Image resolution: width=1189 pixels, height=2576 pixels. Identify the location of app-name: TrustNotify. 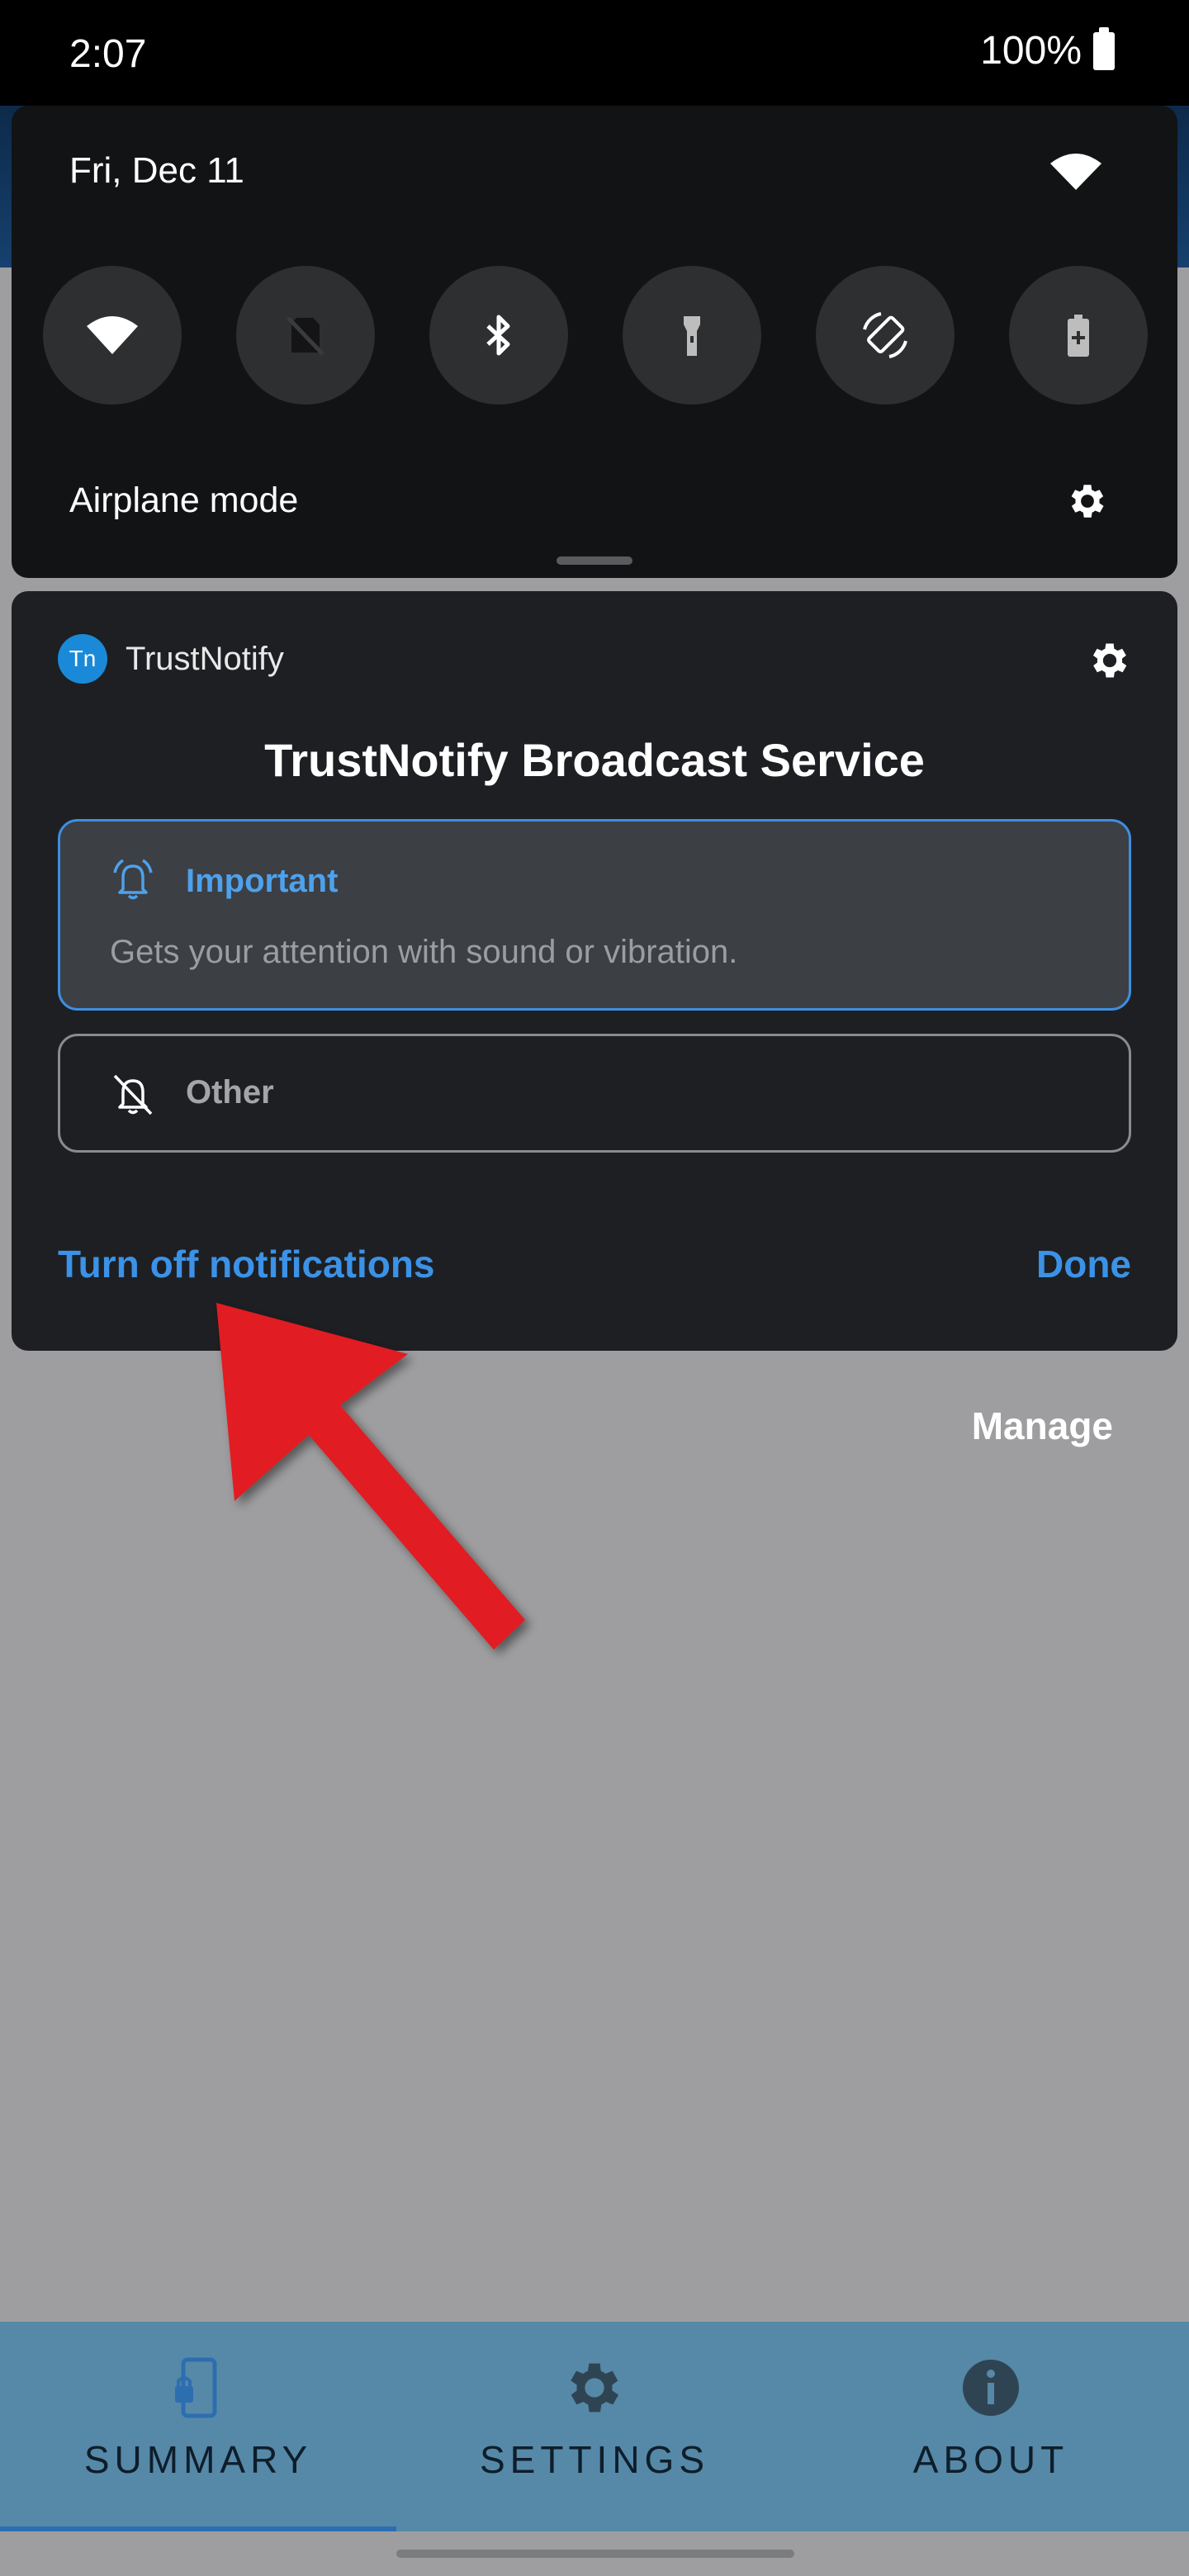
(205, 659).